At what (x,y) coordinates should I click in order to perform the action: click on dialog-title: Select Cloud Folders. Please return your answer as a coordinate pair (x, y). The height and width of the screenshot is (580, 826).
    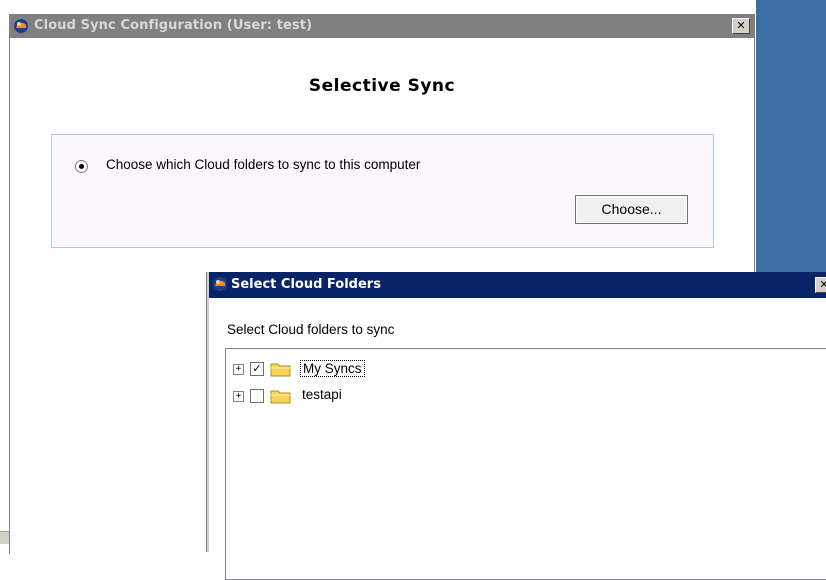
    Looking at the image, I should click on (306, 284).